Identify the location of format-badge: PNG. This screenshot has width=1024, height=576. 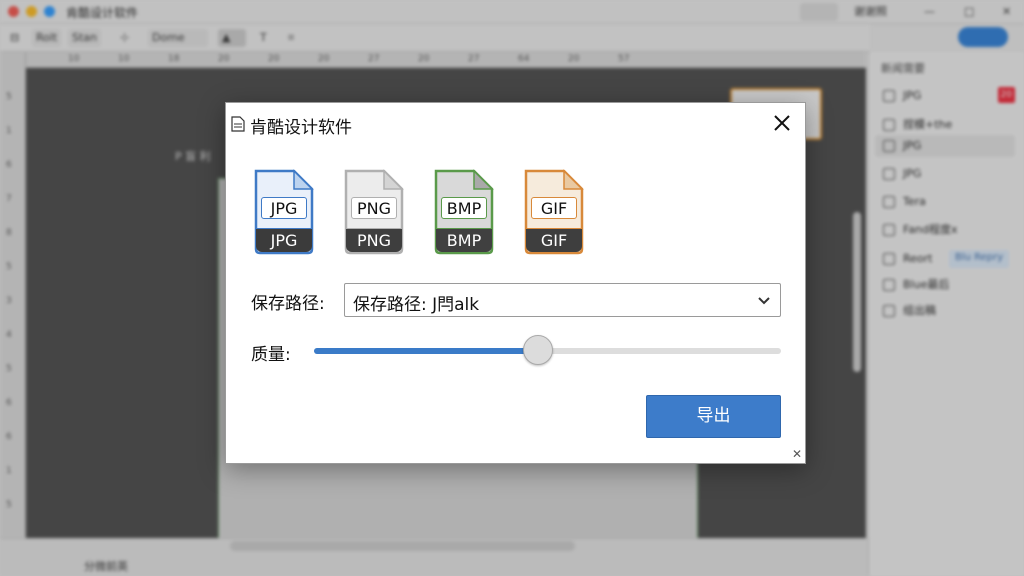
(374, 240).